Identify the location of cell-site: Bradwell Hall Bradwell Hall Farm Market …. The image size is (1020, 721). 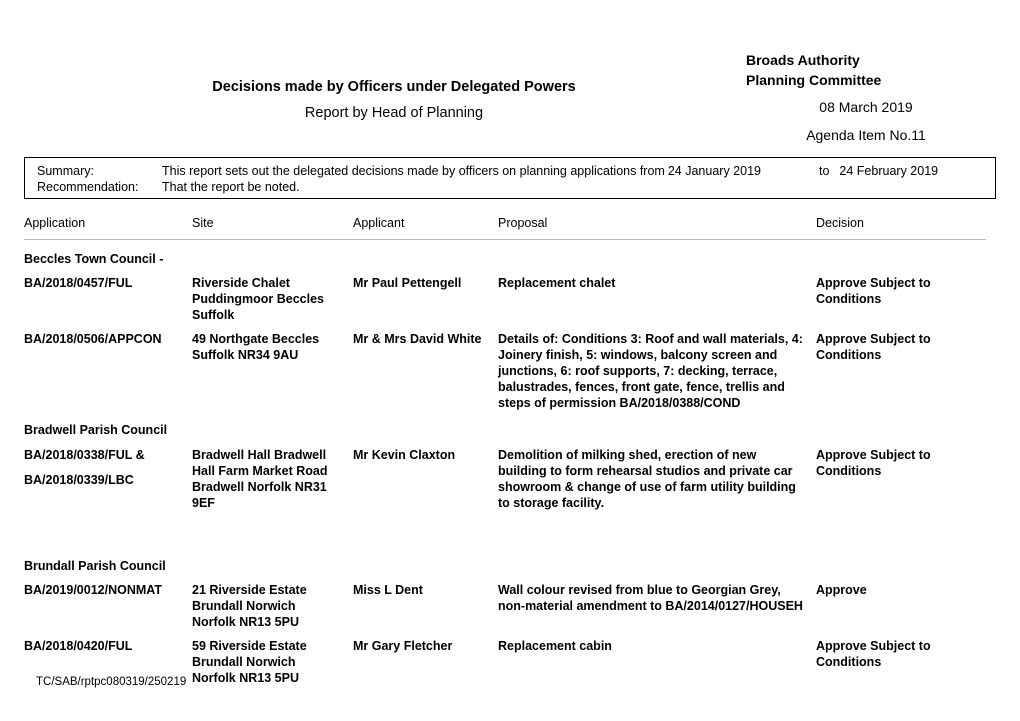
(260, 478).